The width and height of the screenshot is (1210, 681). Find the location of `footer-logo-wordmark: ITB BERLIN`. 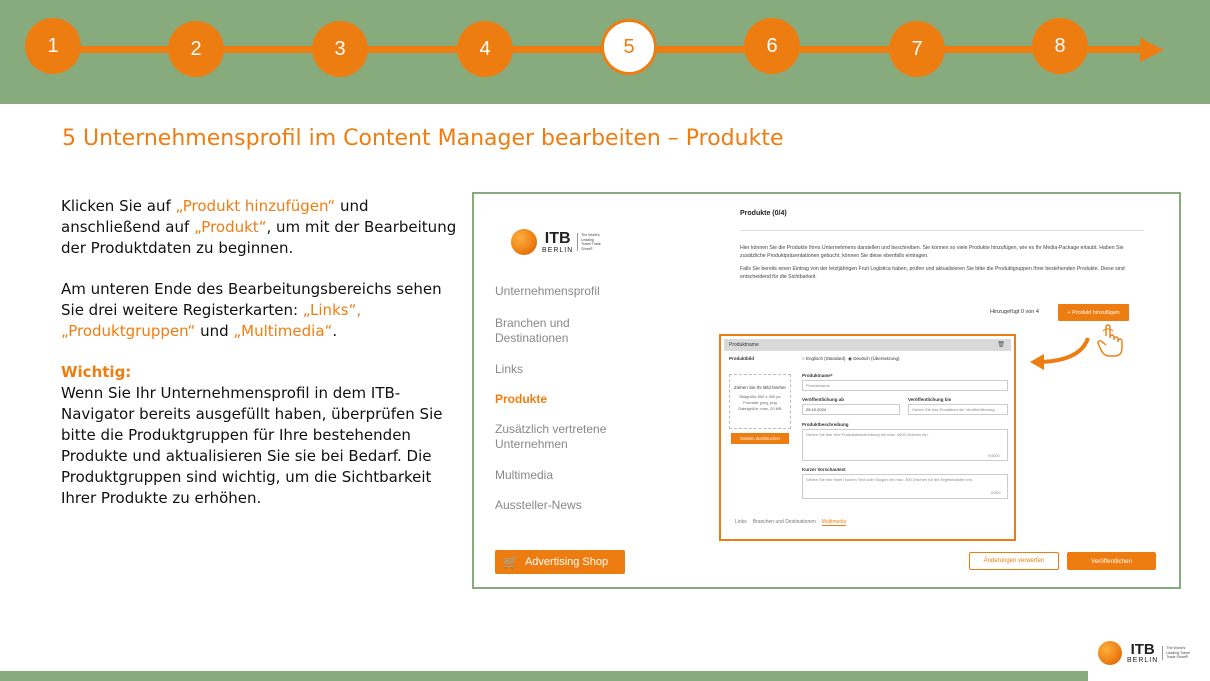

footer-logo-wordmark: ITB BERLIN is located at coordinates (1142, 653).